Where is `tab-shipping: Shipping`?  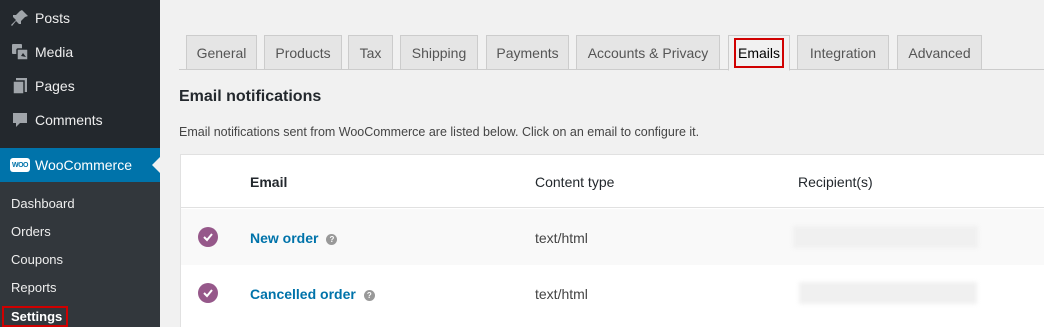
tab-shipping: Shipping is located at coordinates (439, 52).